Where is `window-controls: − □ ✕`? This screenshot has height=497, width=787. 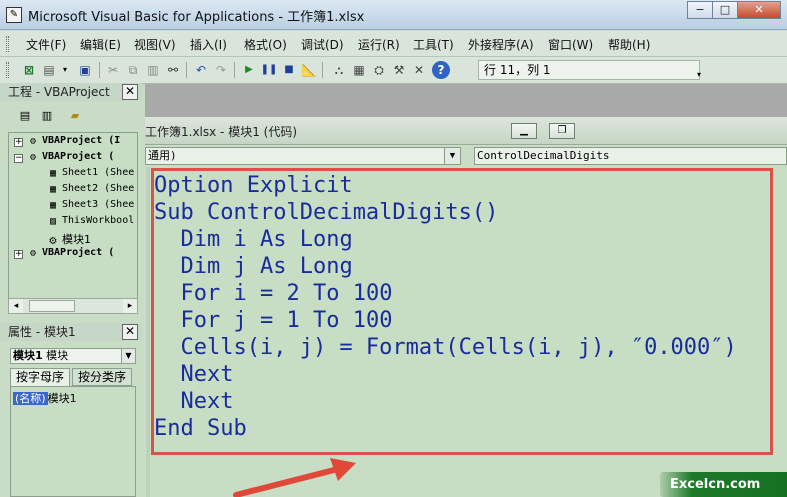
window-controls: − □ ✕ is located at coordinates (734, 10).